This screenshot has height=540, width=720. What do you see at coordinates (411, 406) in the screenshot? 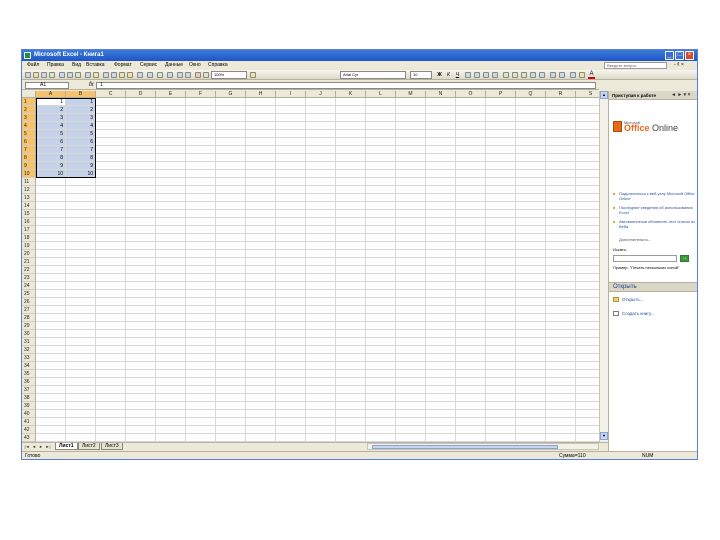
I see `cell-m39` at bounding box center [411, 406].